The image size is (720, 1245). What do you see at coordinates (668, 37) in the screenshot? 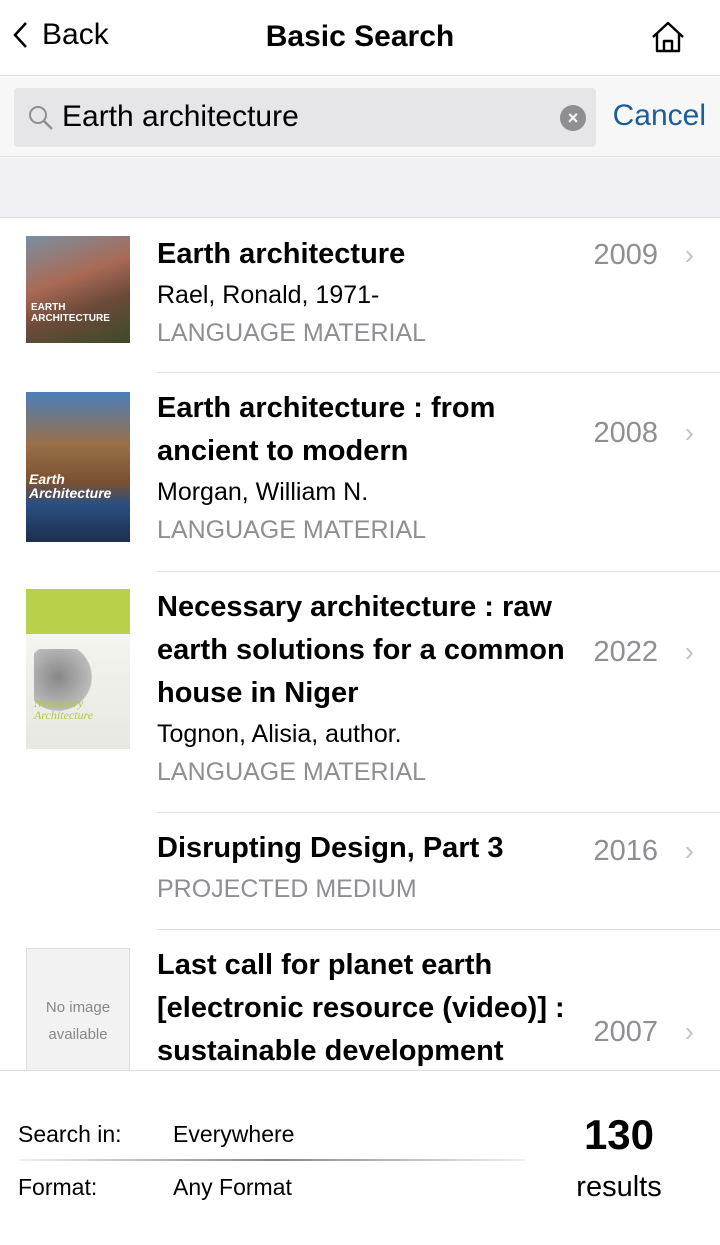
I see `home-icon` at bounding box center [668, 37].